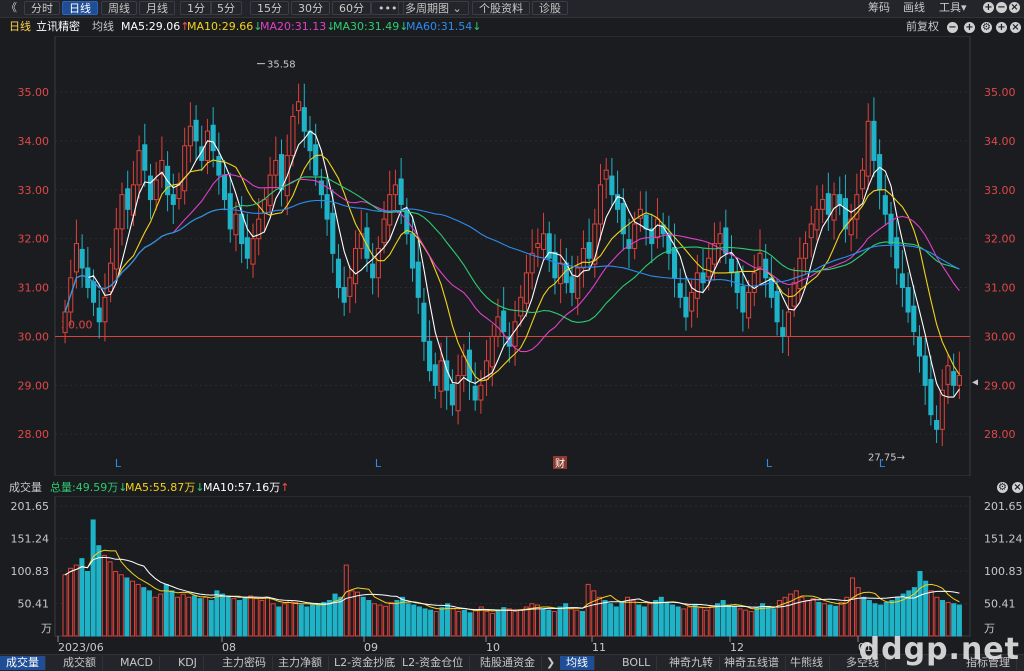 The image size is (1024, 671). What do you see at coordinates (196, 8) in the screenshot?
I see `tab-4: 1分` at bounding box center [196, 8].